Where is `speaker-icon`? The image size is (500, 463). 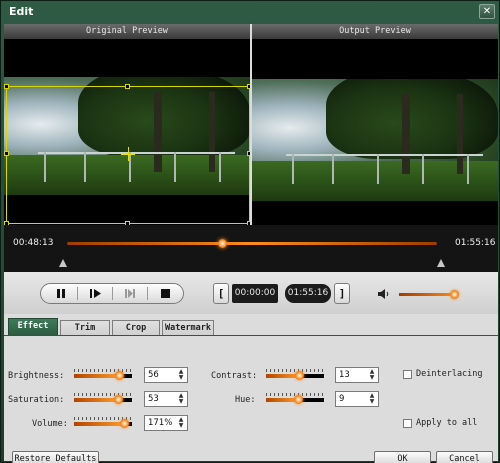 speaker-icon is located at coordinates (384, 294).